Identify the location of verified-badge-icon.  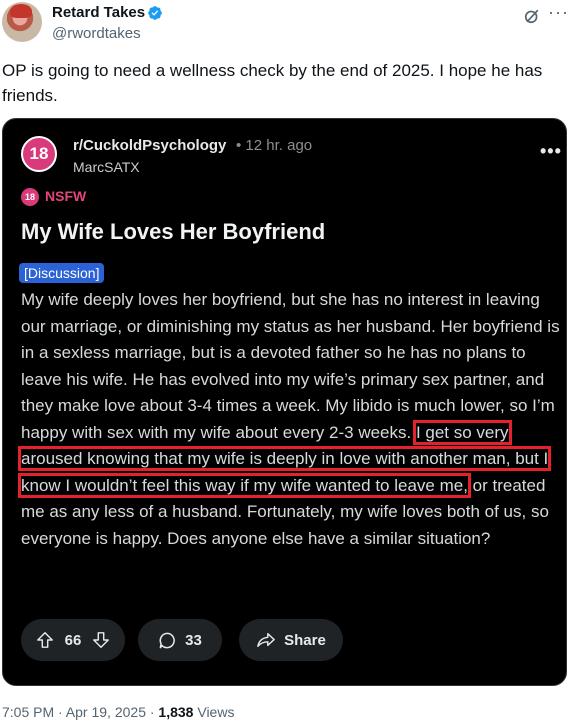
(155, 13).